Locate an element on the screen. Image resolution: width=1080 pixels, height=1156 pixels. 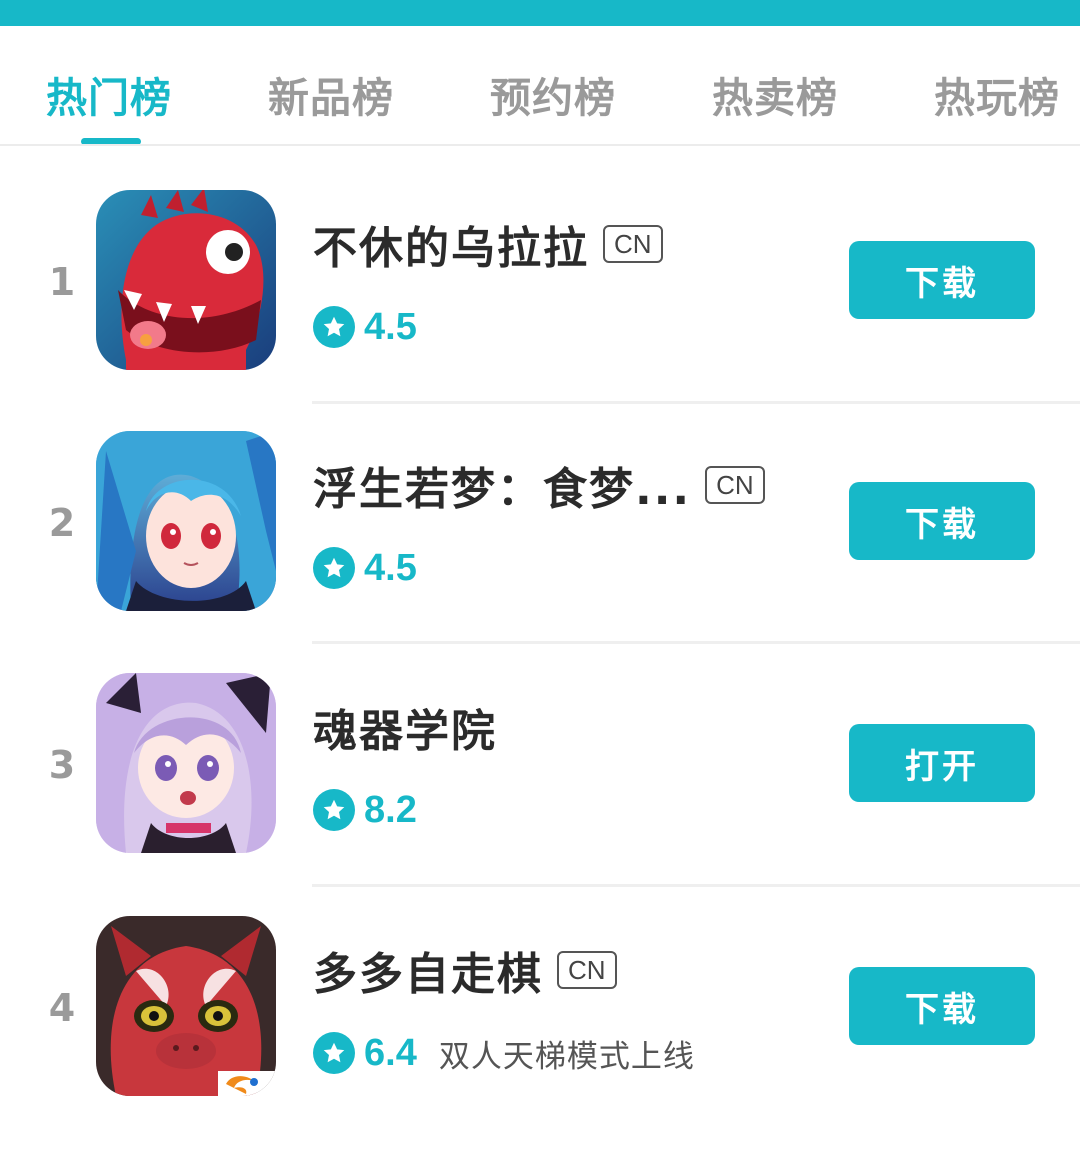
ranking-tabs: 热门榜 新品榜 预约榜 热卖榜 热玩榜 is located at coordinates (540, 85).